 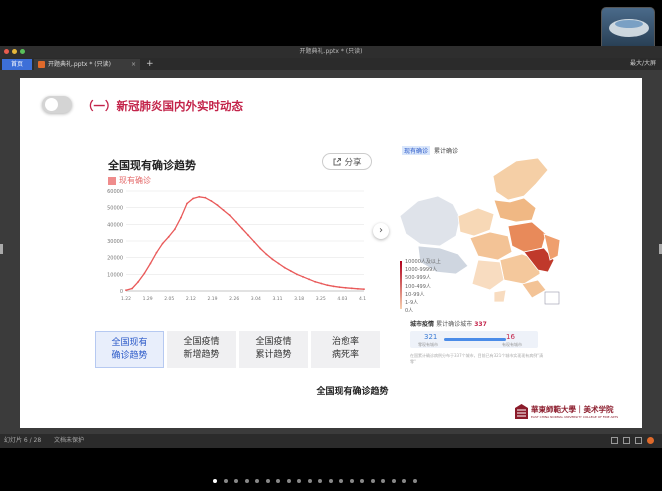 I want to click on close-tab-icon: ×, so click(x=133, y=64).